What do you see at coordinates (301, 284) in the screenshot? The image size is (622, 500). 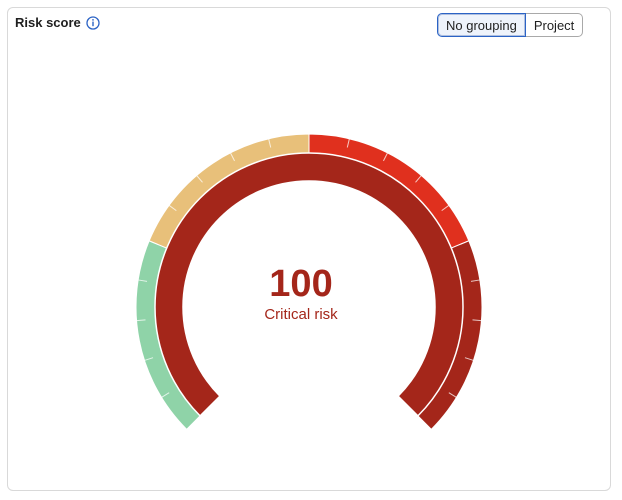 I see `risk-score-value: 100` at bounding box center [301, 284].